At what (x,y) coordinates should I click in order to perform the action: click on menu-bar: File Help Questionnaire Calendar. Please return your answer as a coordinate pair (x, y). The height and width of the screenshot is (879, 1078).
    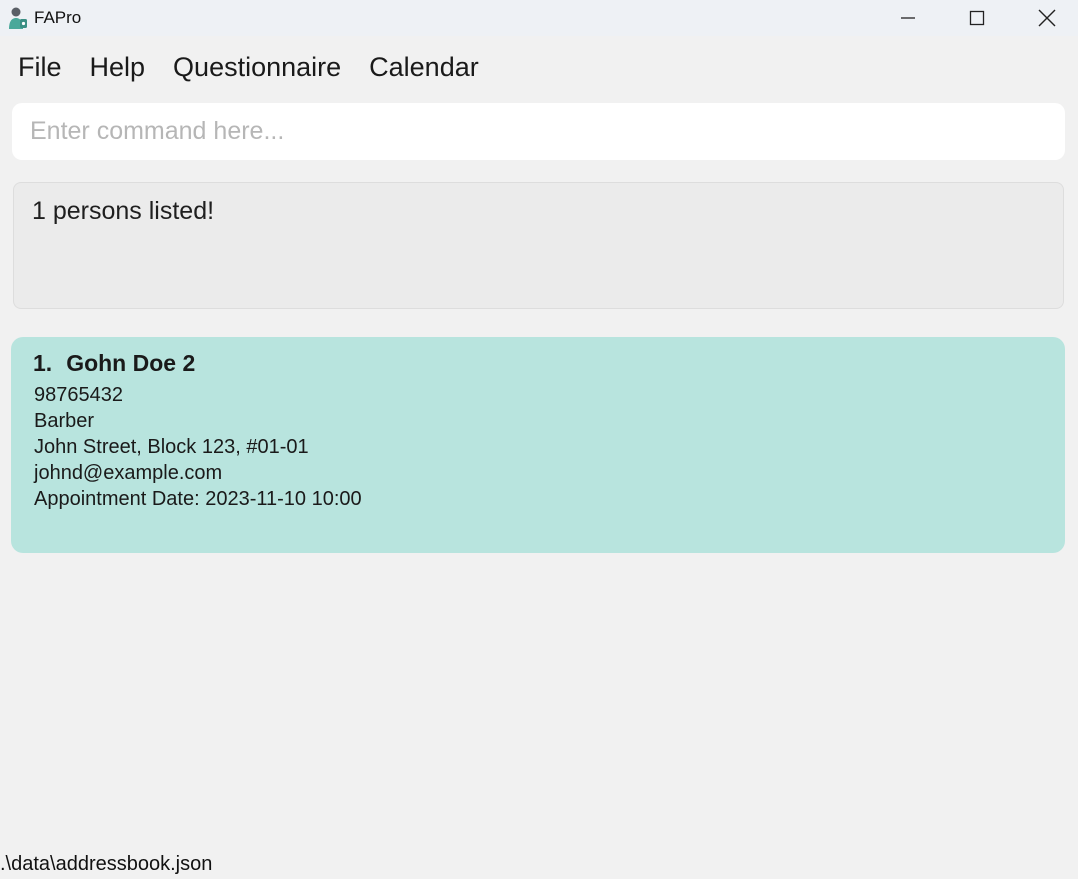
    Looking at the image, I should click on (246, 67).